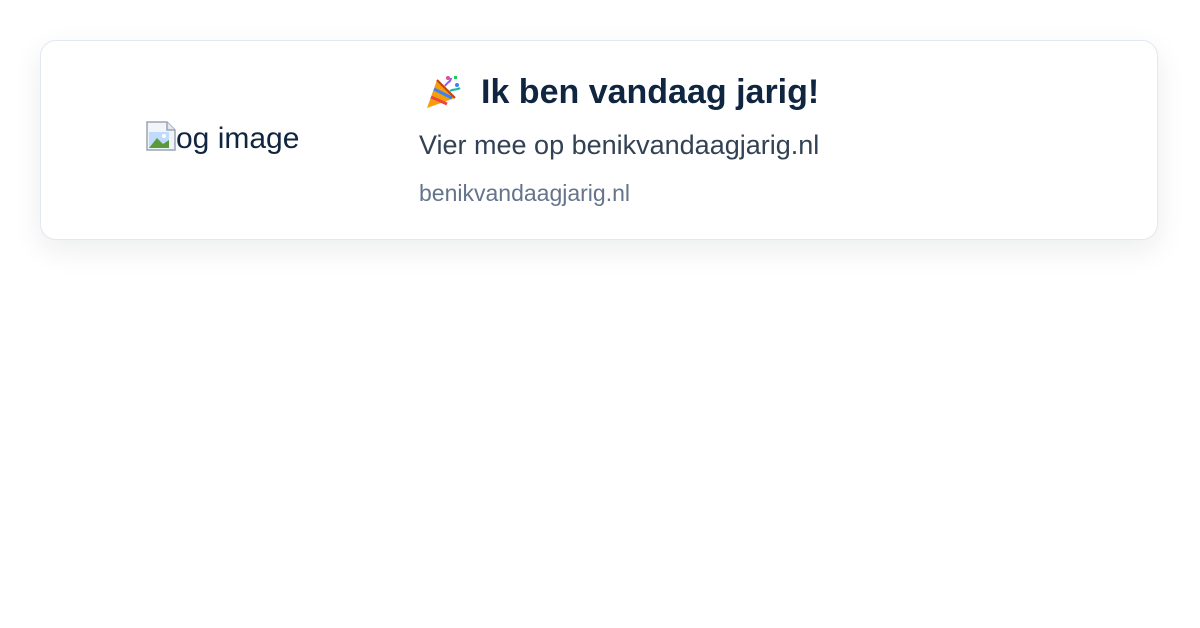 This screenshot has height=628, width=1200. Describe the element at coordinates (161, 136) in the screenshot. I see `broken-image-icon` at that location.